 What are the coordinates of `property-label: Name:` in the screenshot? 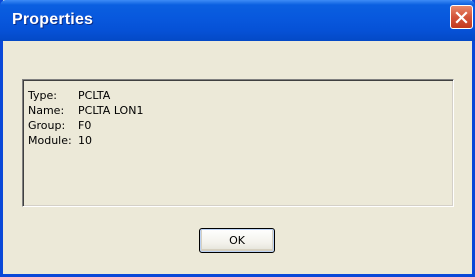 It's located at (46, 110).